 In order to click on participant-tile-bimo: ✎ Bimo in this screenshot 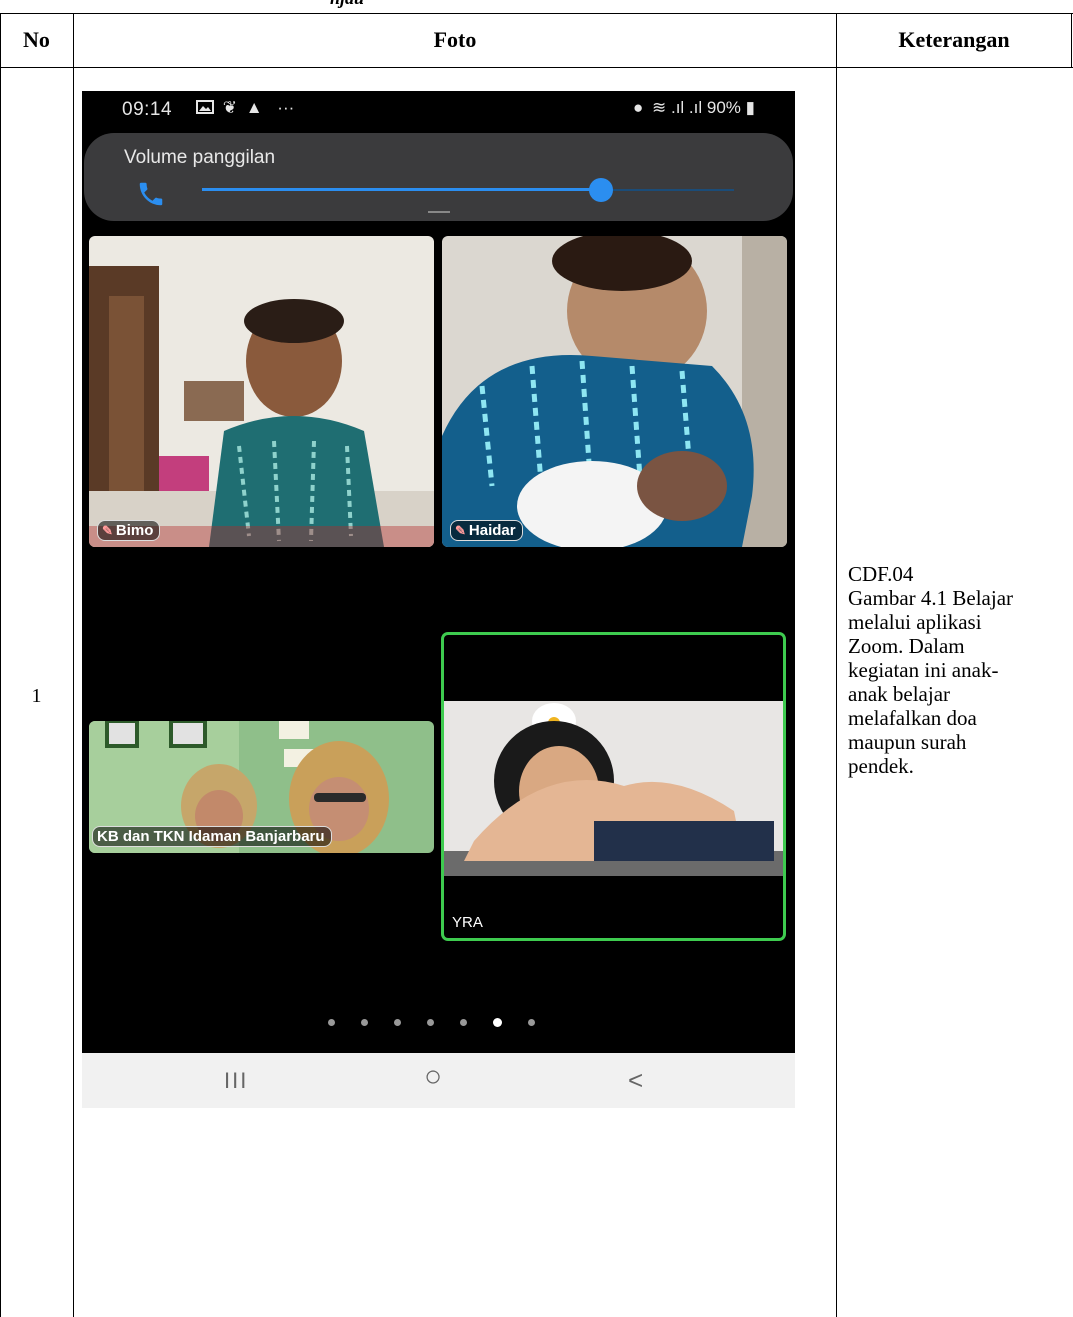, I will do `click(261, 391)`.